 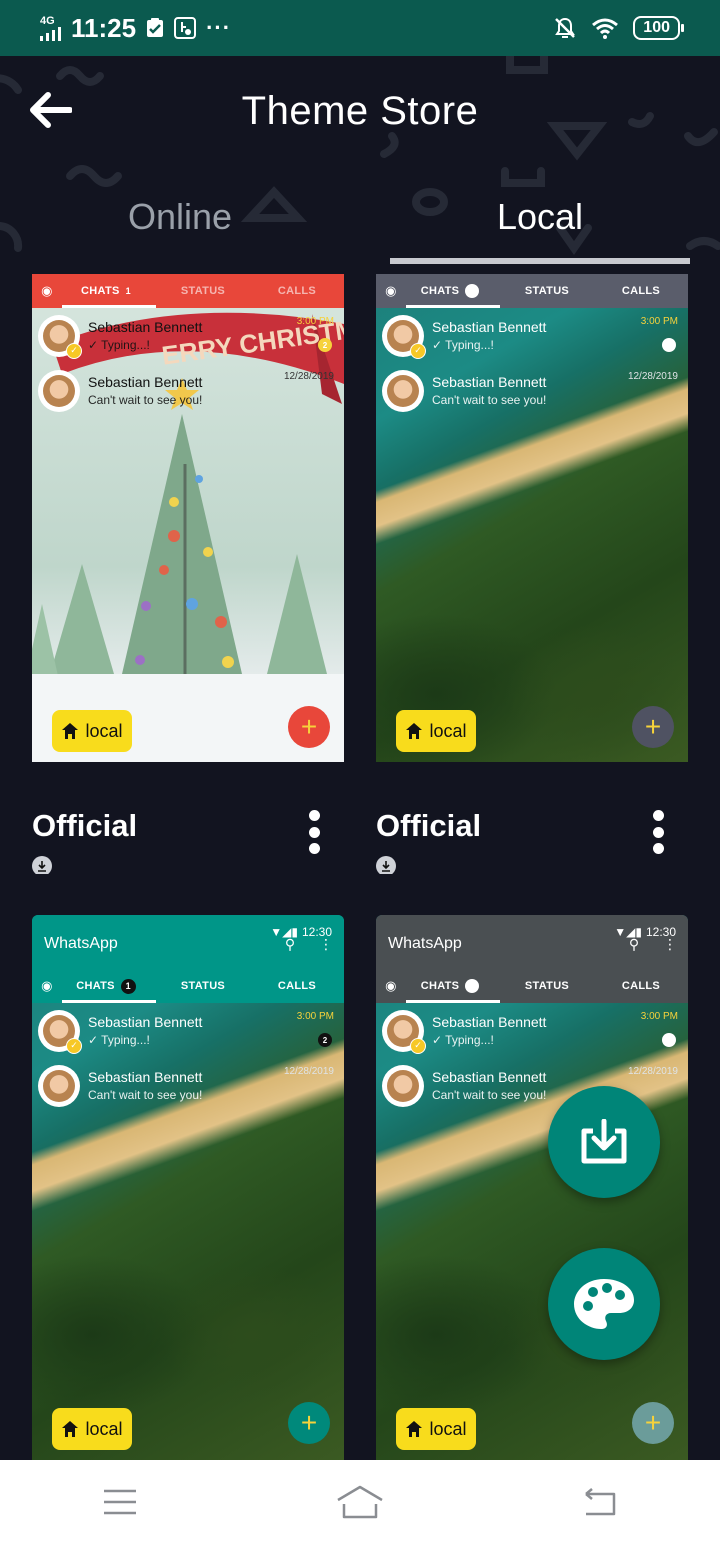 I want to click on more-notifications: ···, so click(x=219, y=27).